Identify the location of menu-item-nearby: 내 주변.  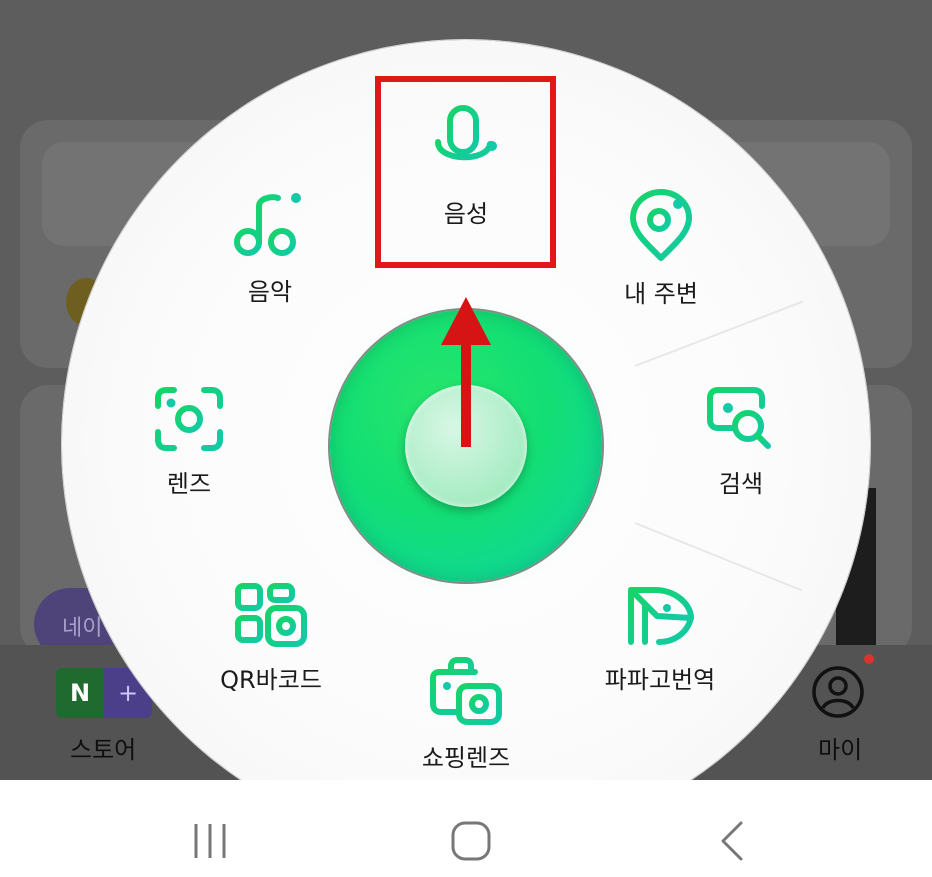
(661, 248).